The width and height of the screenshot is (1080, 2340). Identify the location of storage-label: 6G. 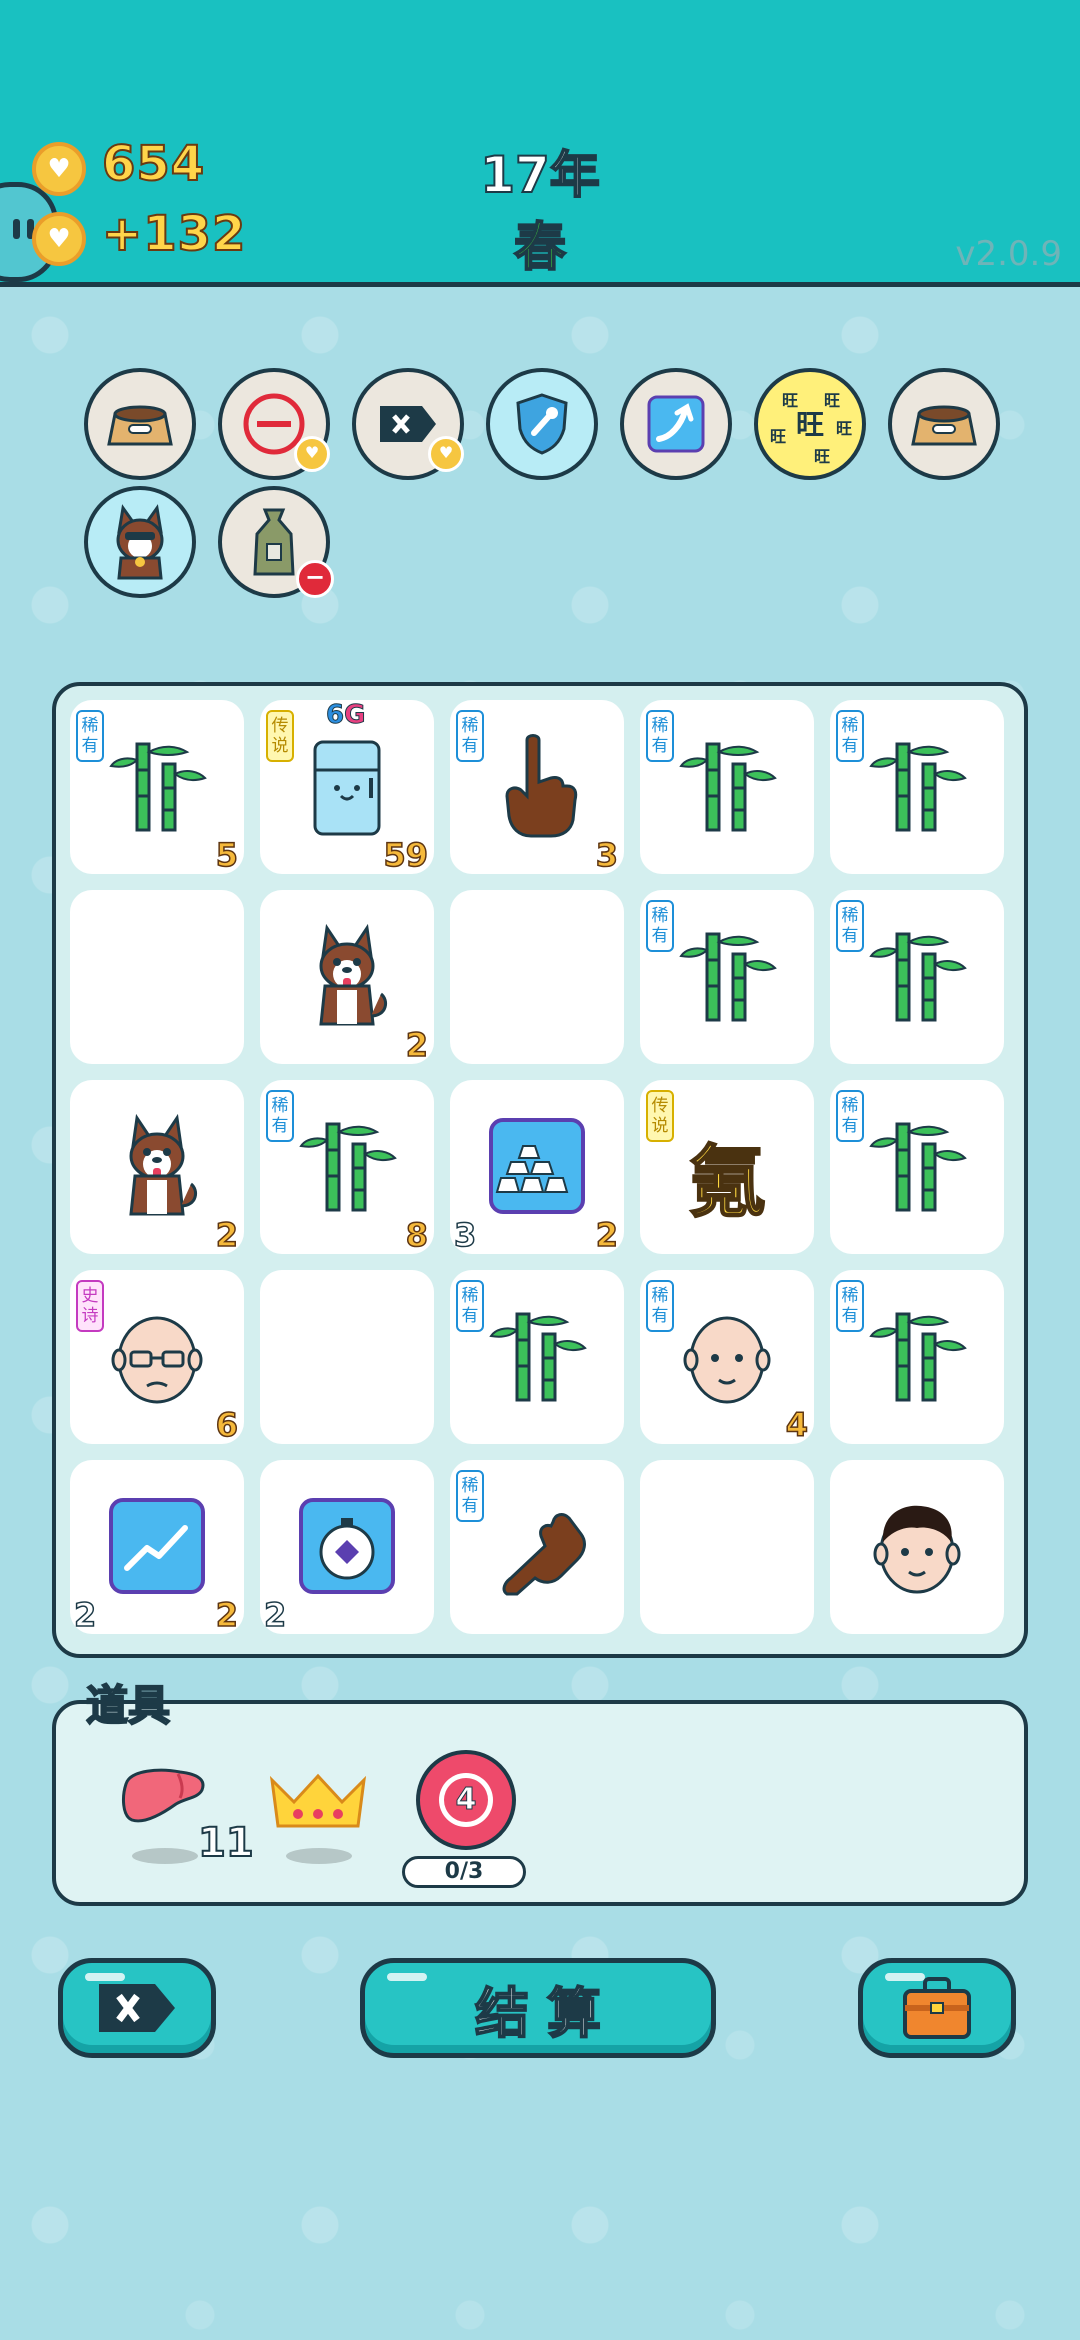
(345, 715).